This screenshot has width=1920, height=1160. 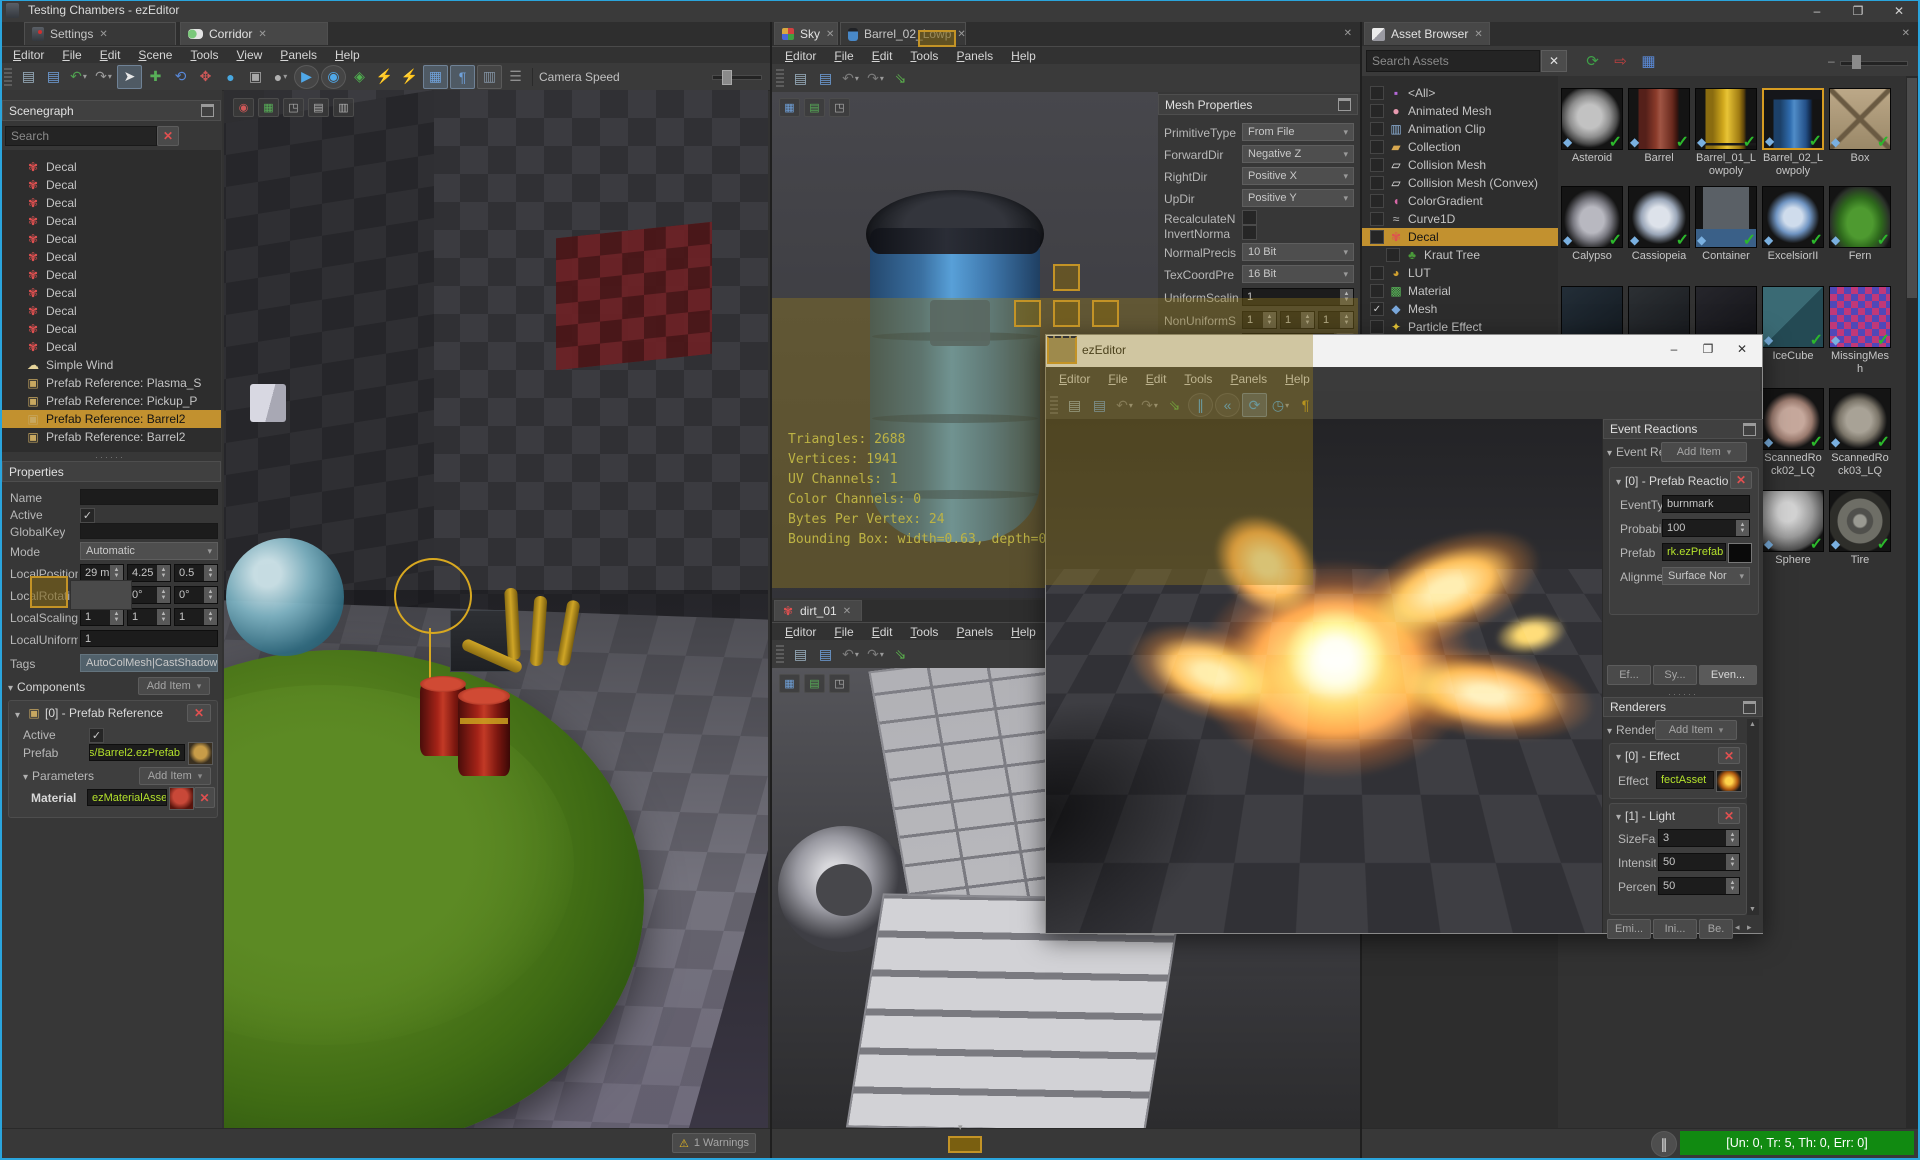 I want to click on camera-speed-slider-thumb, so click(x=727, y=77).